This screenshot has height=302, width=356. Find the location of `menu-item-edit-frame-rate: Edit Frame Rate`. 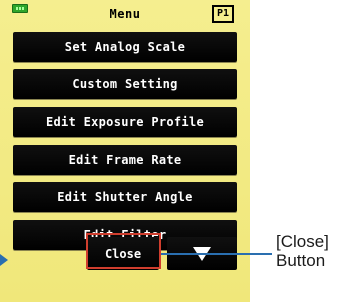

menu-item-edit-frame-rate: Edit Frame Rate is located at coordinates (125, 160).